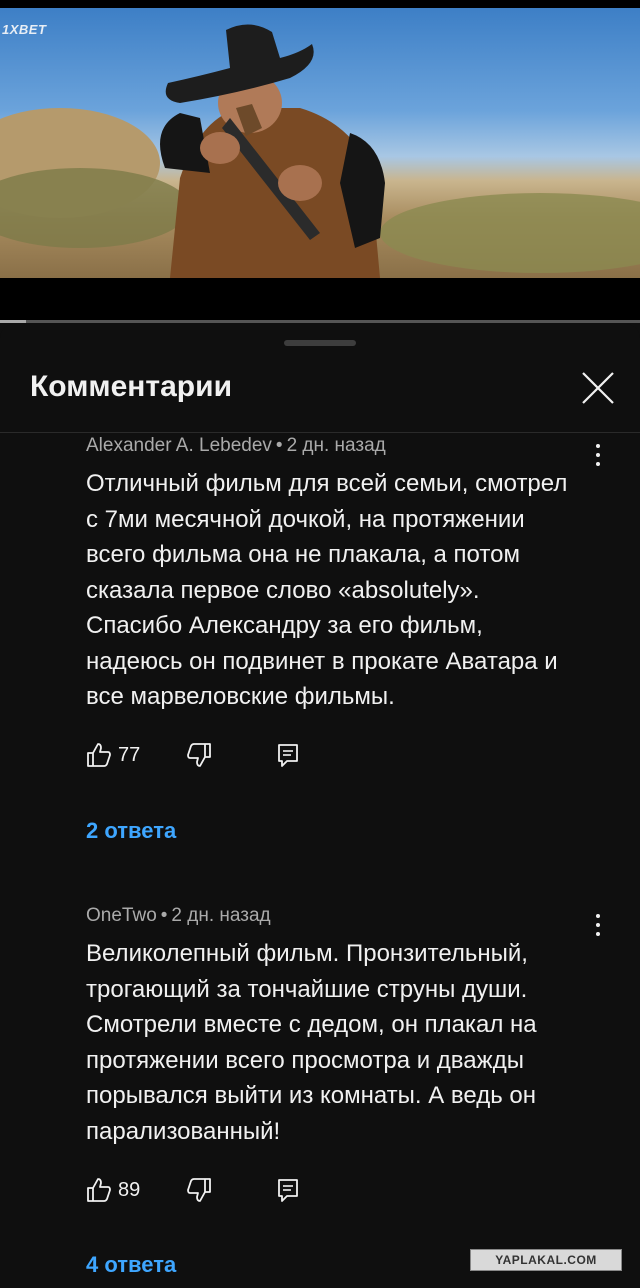  I want to click on close-button, so click(598, 388).